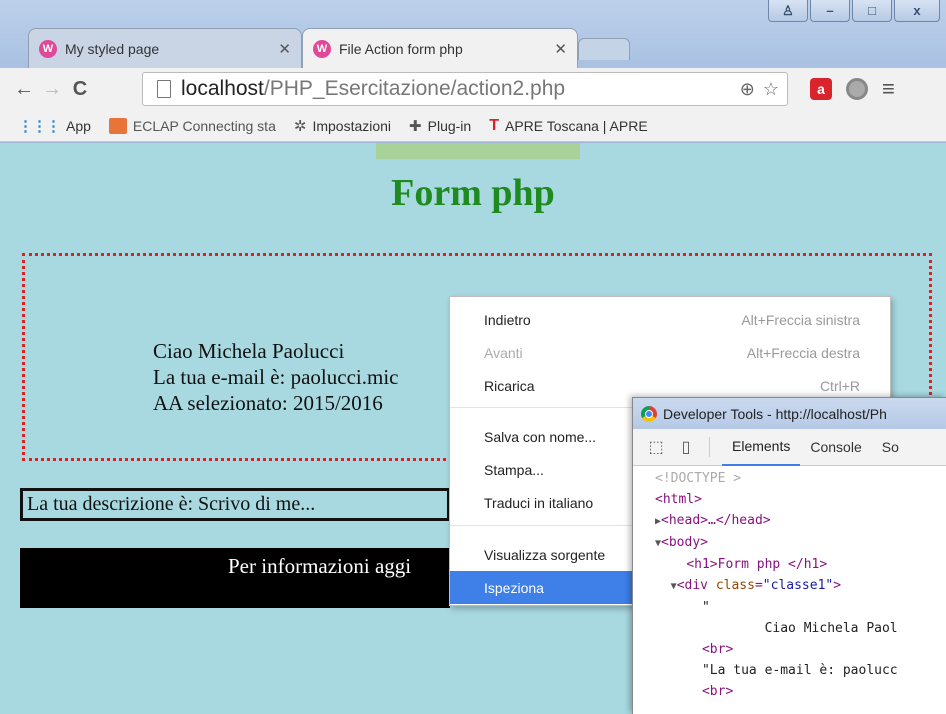 Image resolution: width=946 pixels, height=714 pixels. What do you see at coordinates (800, 607) in the screenshot?
I see `dom-line: "` at bounding box center [800, 607].